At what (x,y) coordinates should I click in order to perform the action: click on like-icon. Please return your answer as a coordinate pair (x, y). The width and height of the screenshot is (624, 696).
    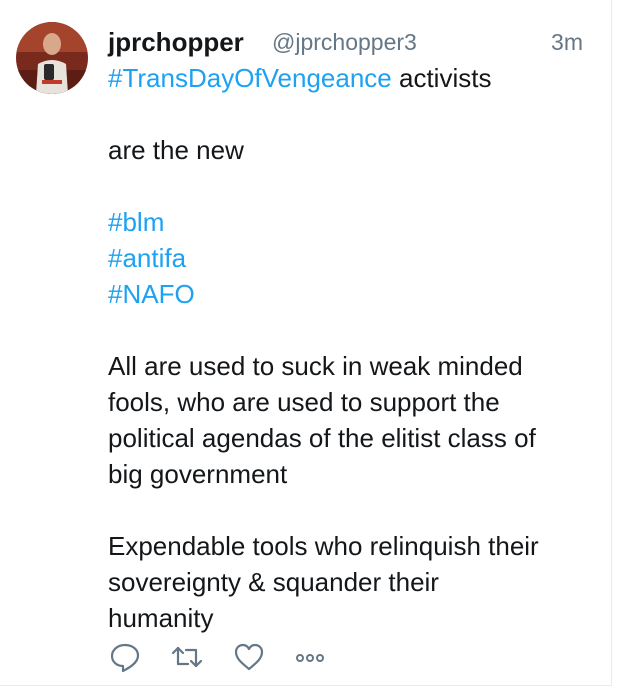
    Looking at the image, I should click on (250, 658).